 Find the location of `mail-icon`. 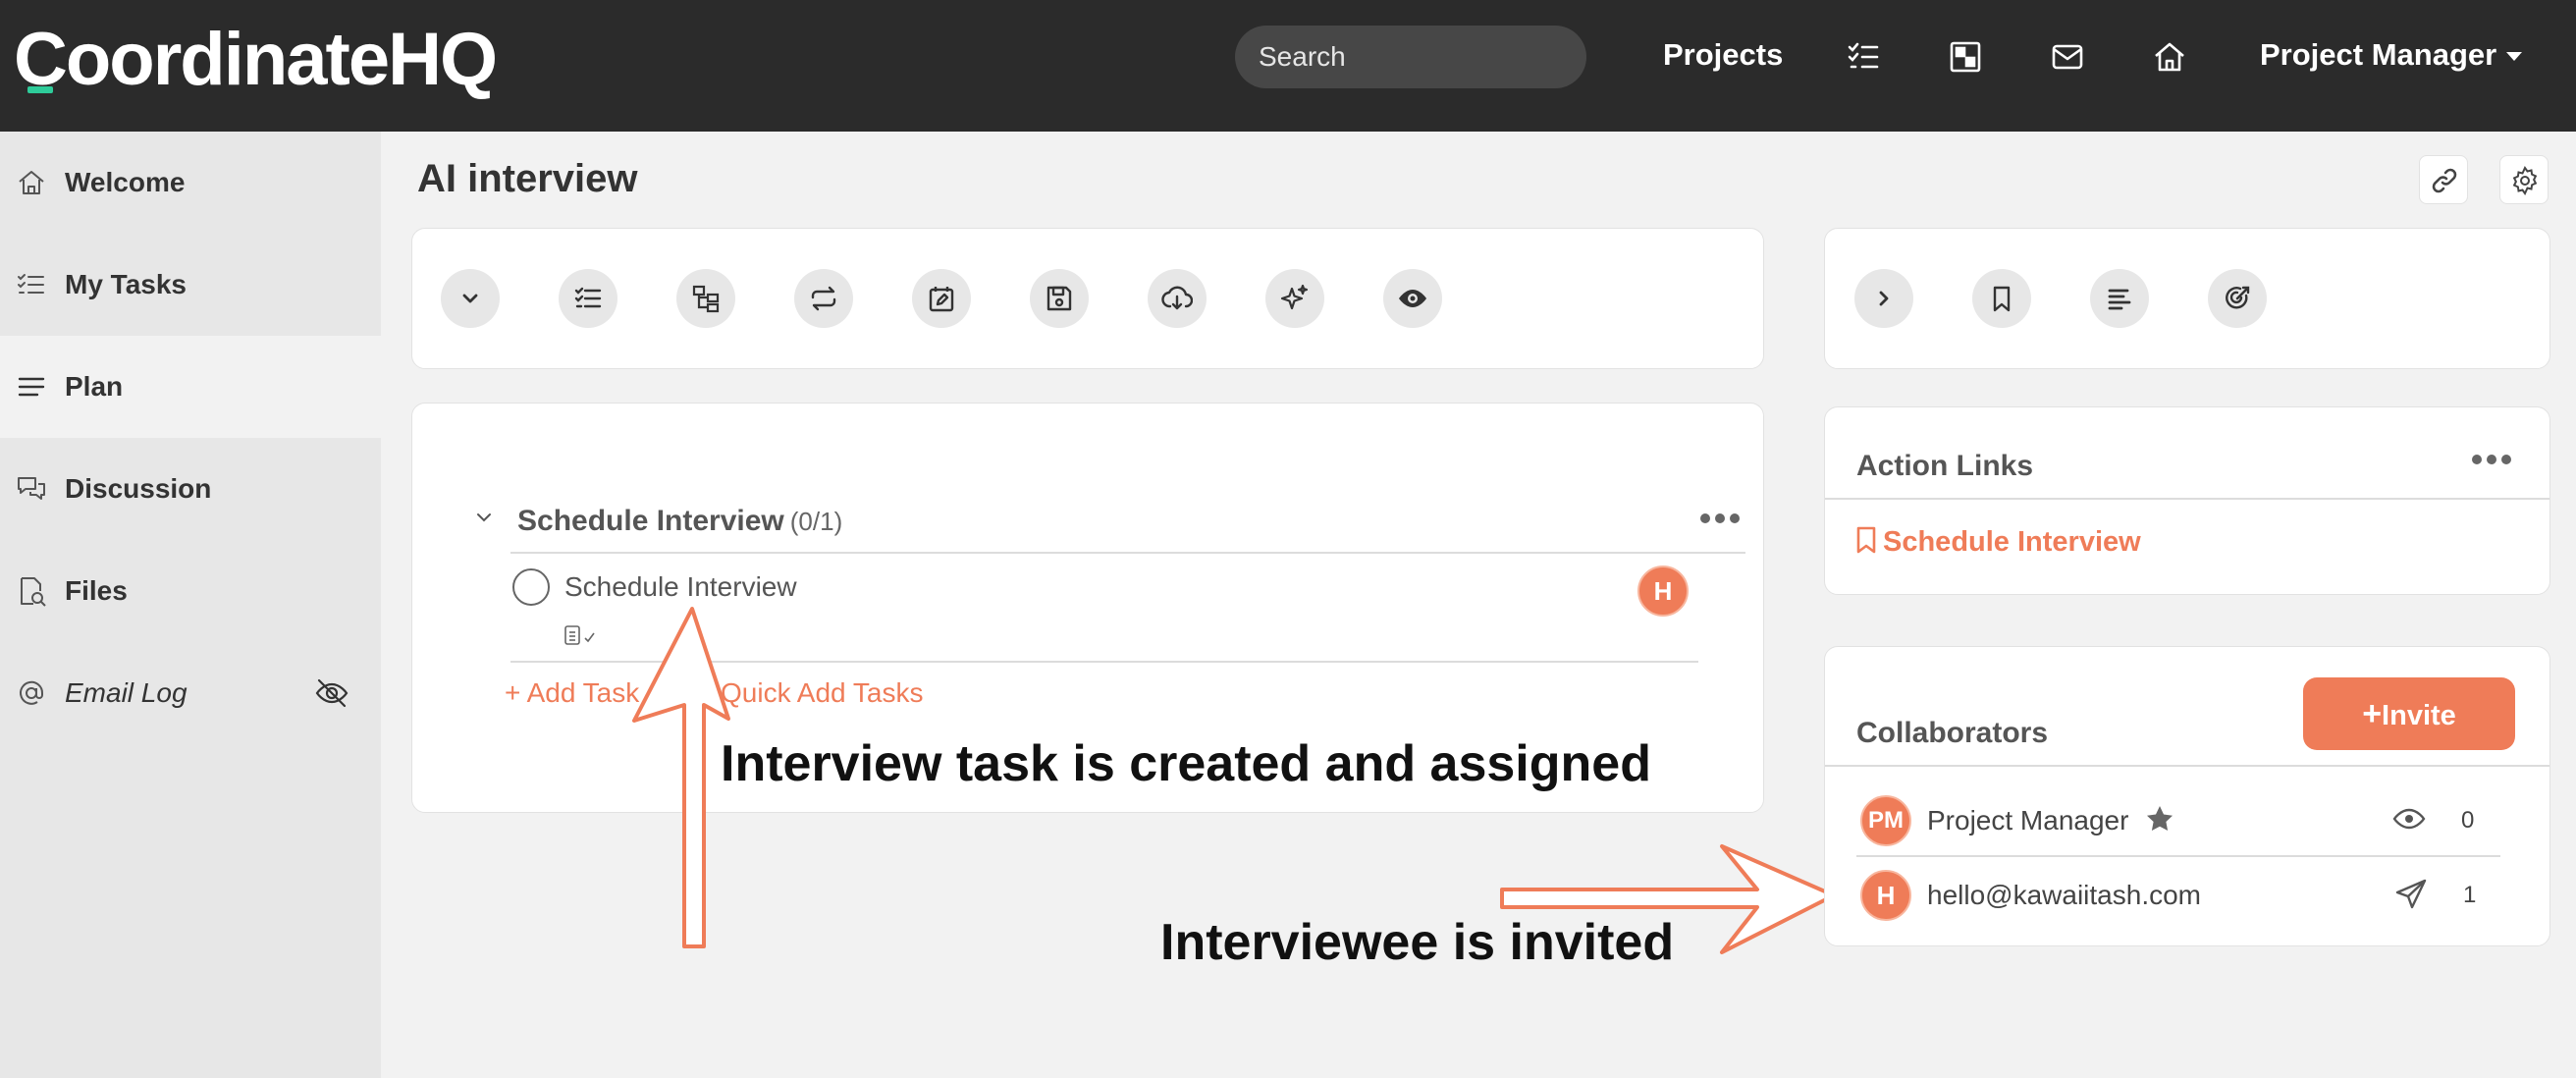

mail-icon is located at coordinates (2067, 57).